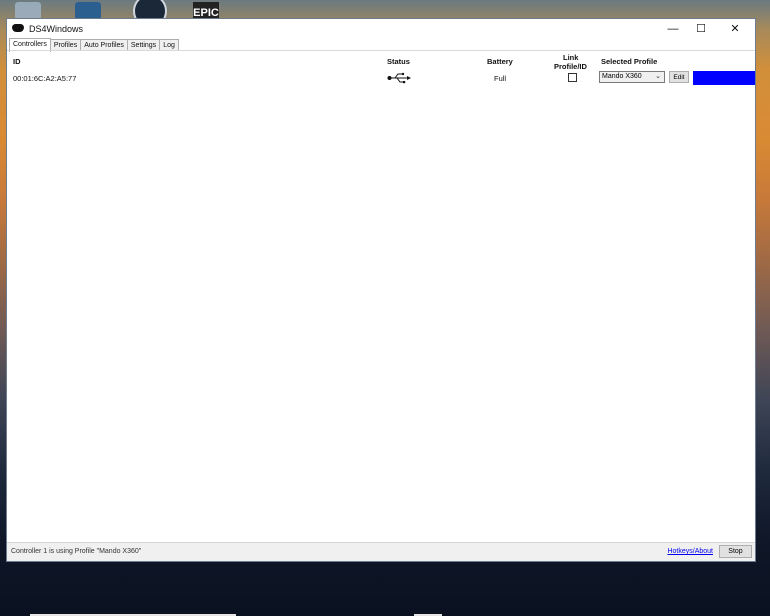  What do you see at coordinates (629, 61) in the screenshot?
I see `header-selected-profile: Selected Profile` at bounding box center [629, 61].